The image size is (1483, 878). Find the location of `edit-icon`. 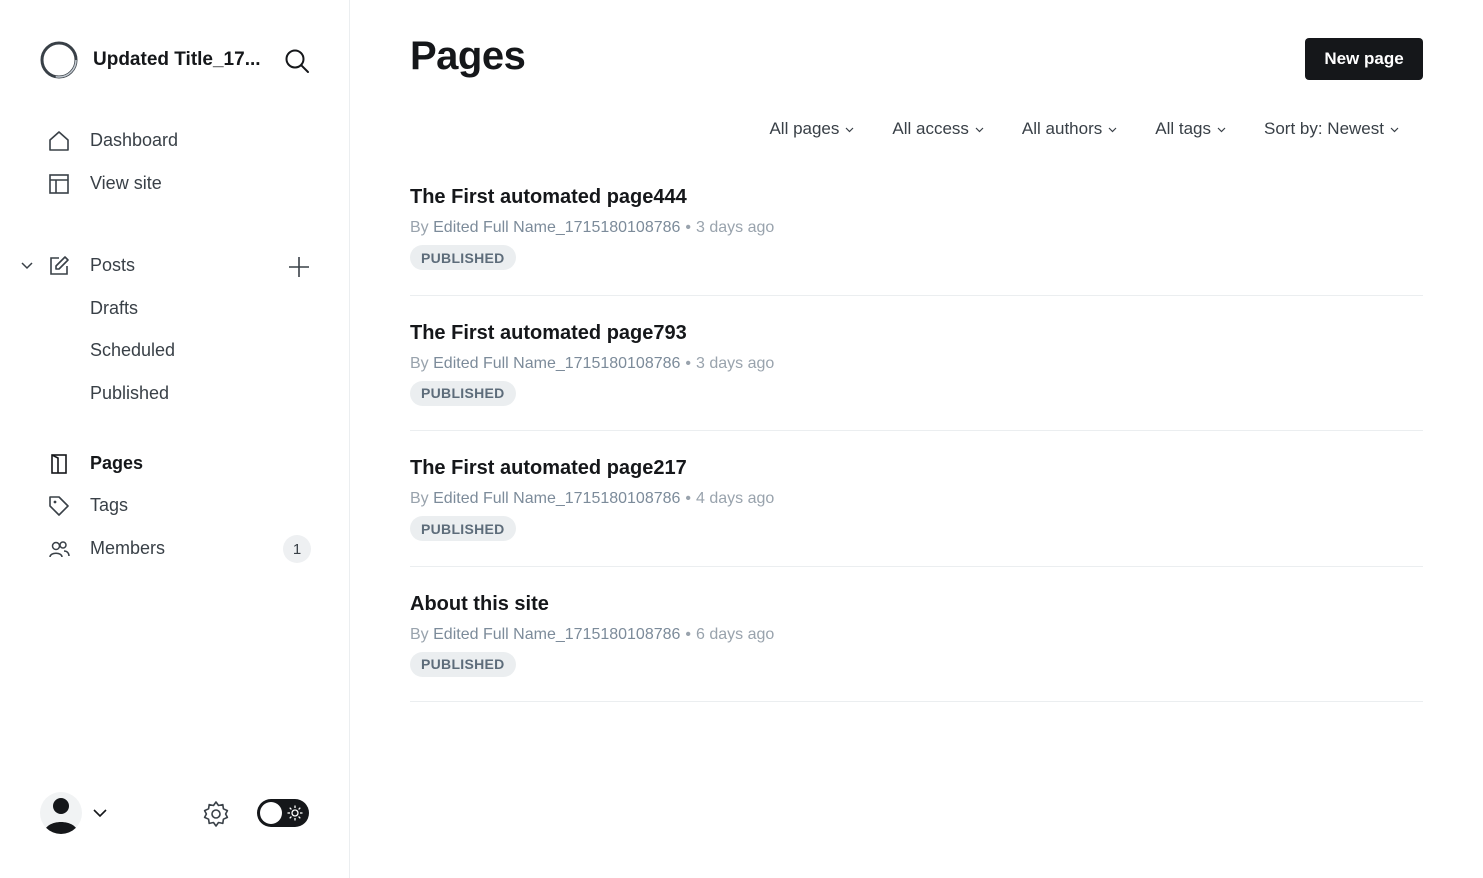

edit-icon is located at coordinates (58, 265).